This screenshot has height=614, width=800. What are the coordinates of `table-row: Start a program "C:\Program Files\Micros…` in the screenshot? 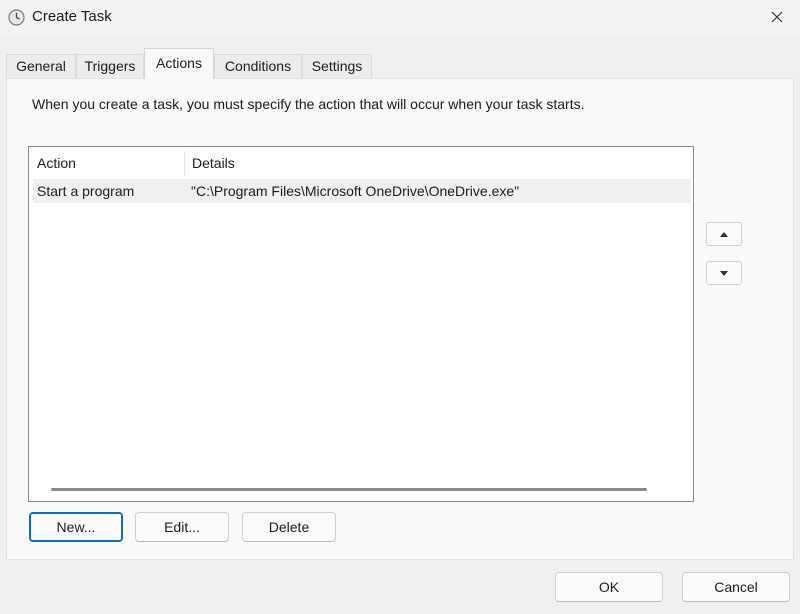 It's located at (362, 191).